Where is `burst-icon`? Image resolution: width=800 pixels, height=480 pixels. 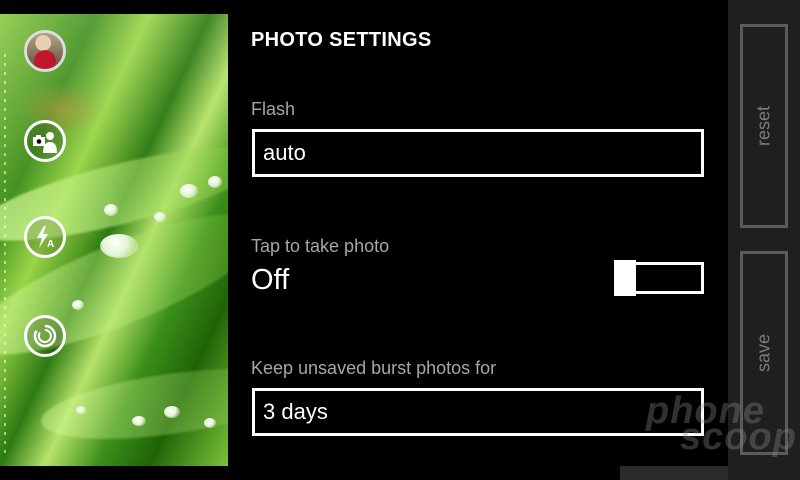 burst-icon is located at coordinates (45, 336).